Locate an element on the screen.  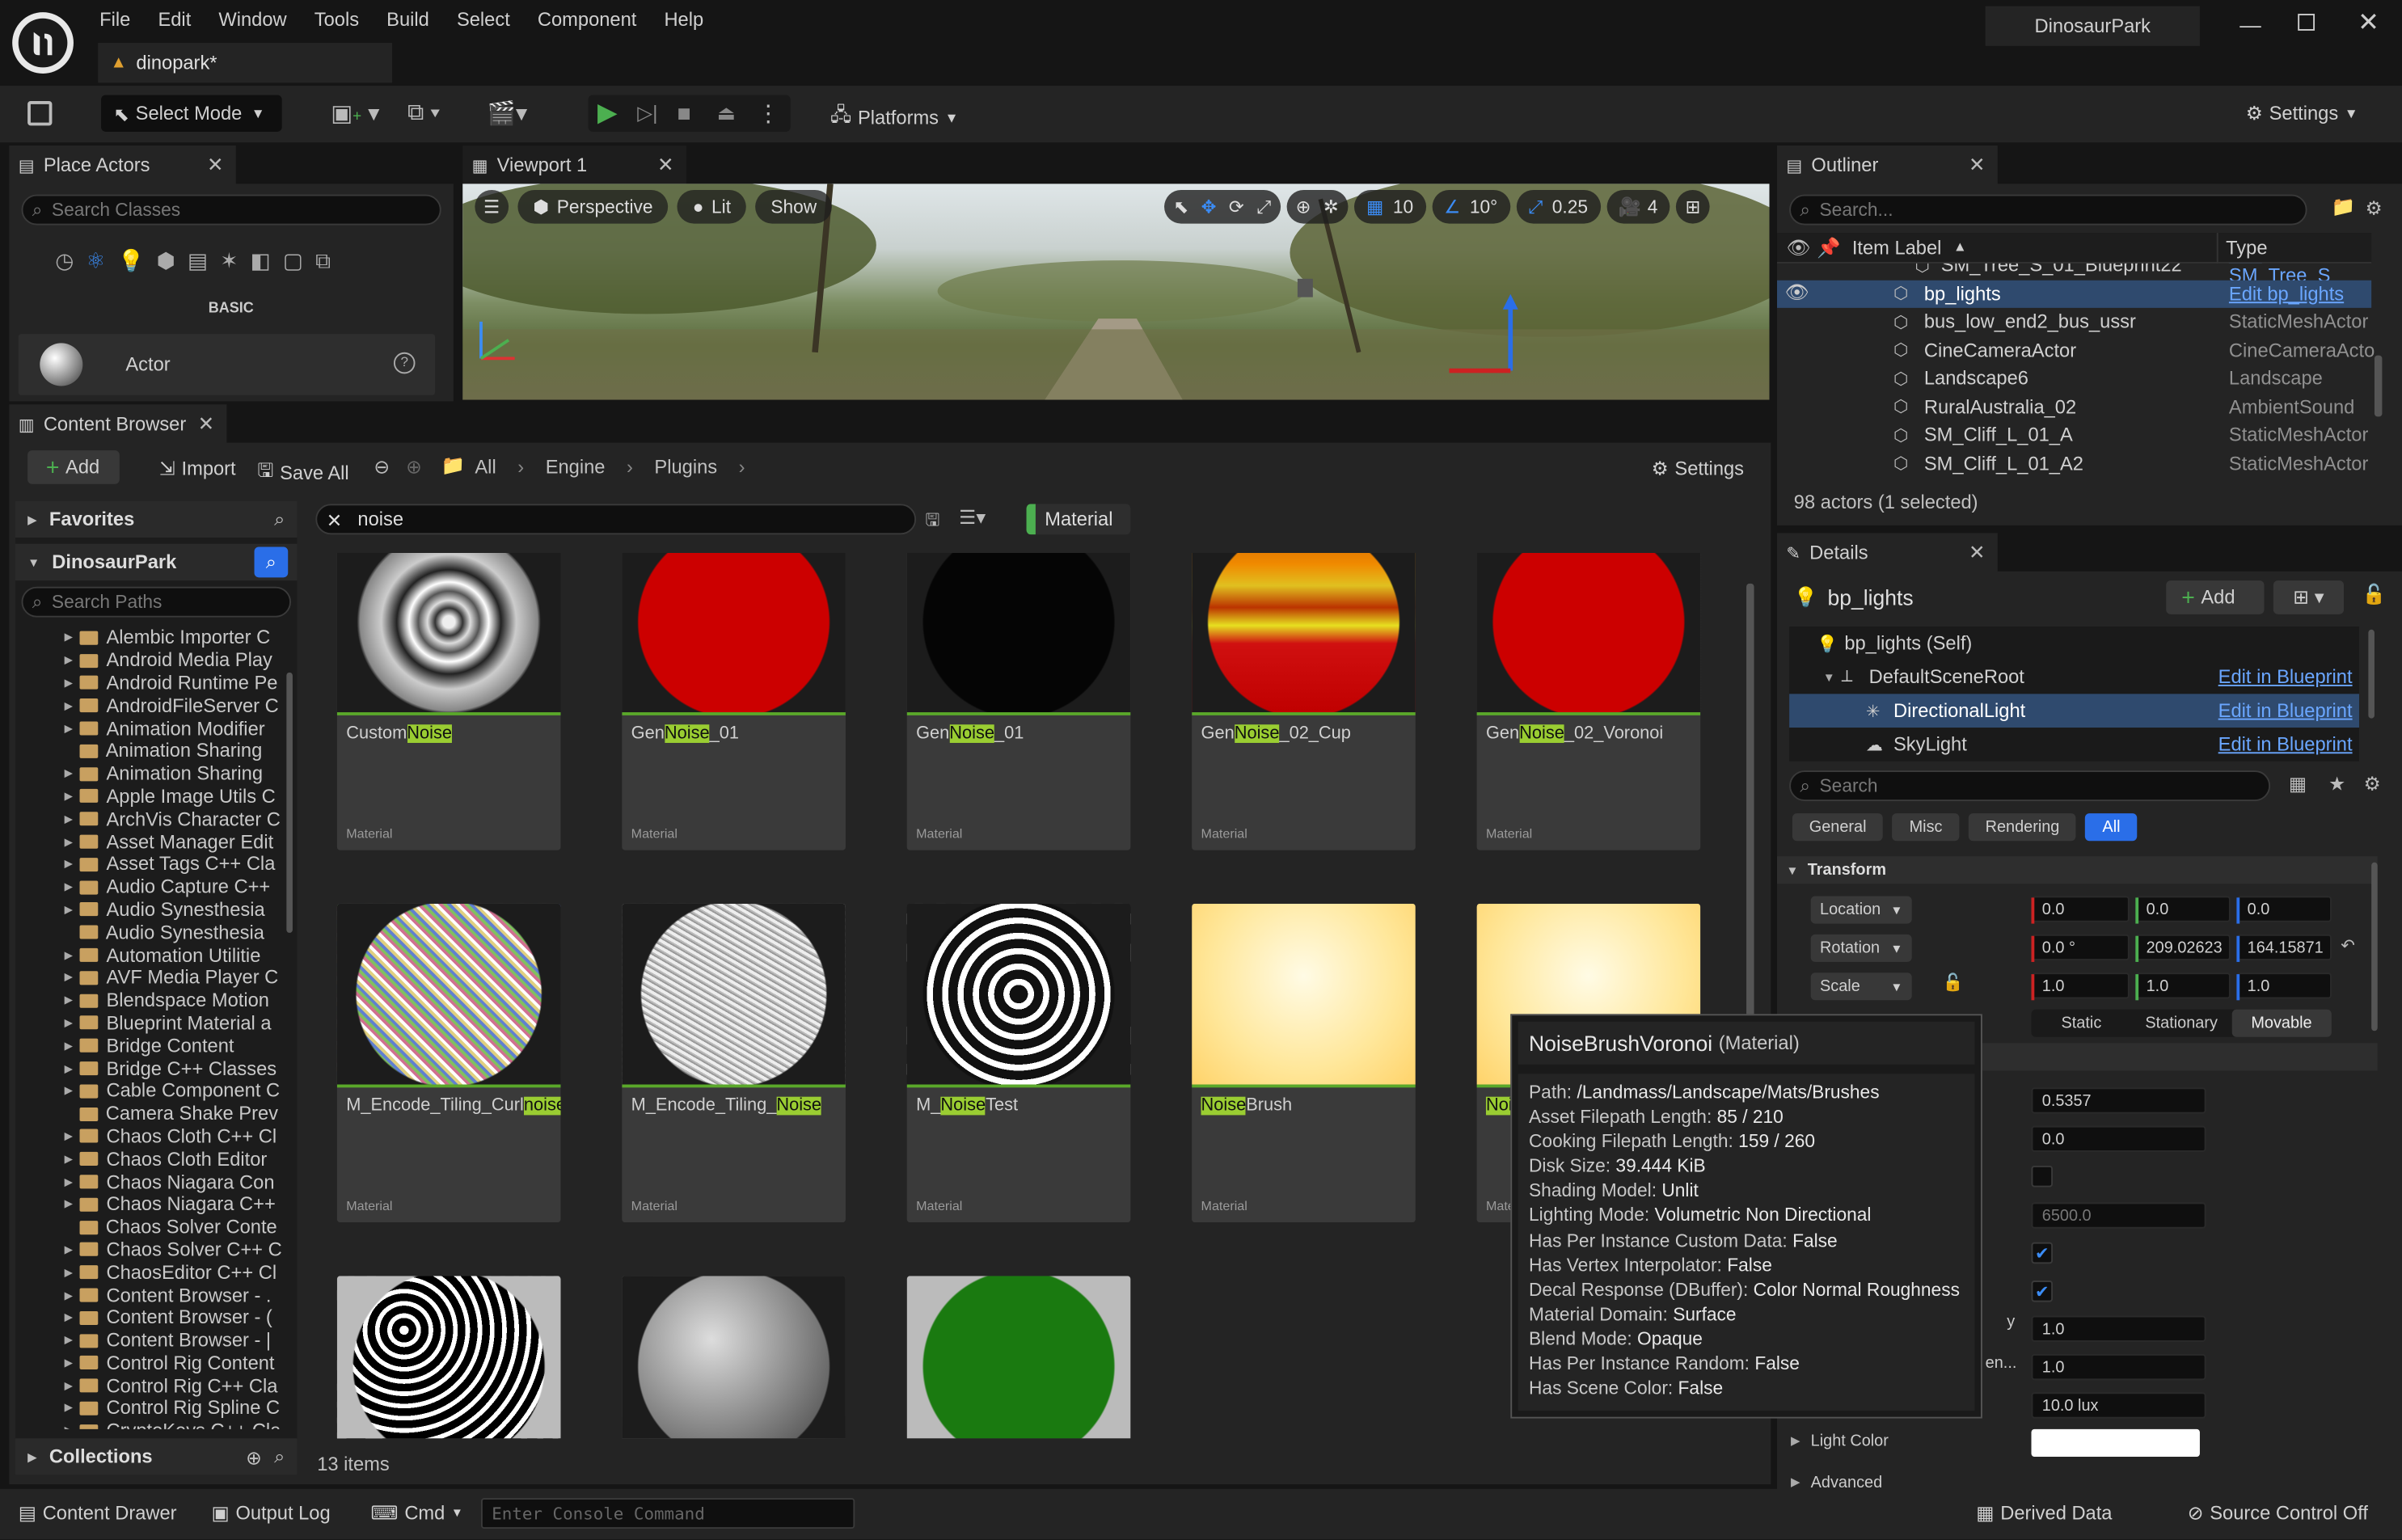
filter-icon: ☰▾ is located at coordinates (972, 517).